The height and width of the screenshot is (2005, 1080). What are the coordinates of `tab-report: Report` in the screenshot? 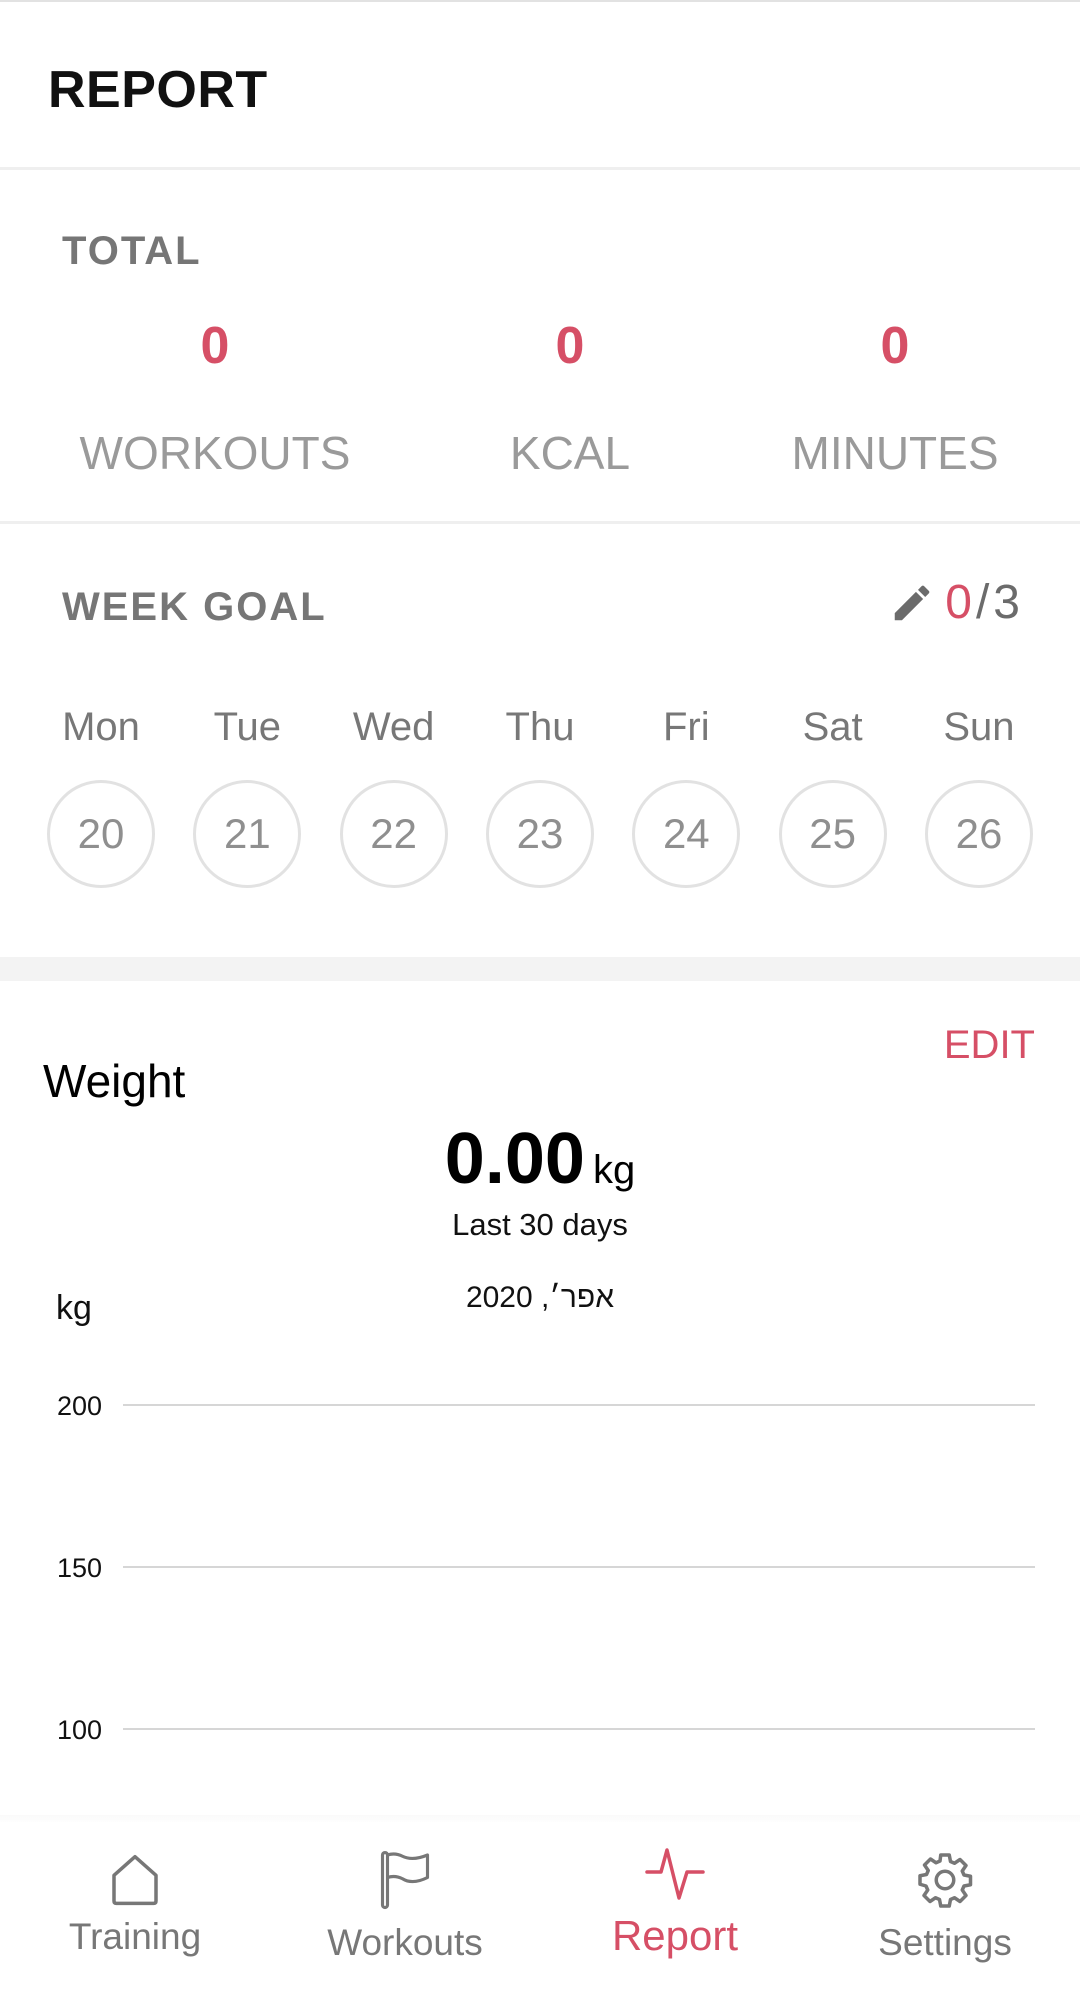 It's located at (675, 1913).